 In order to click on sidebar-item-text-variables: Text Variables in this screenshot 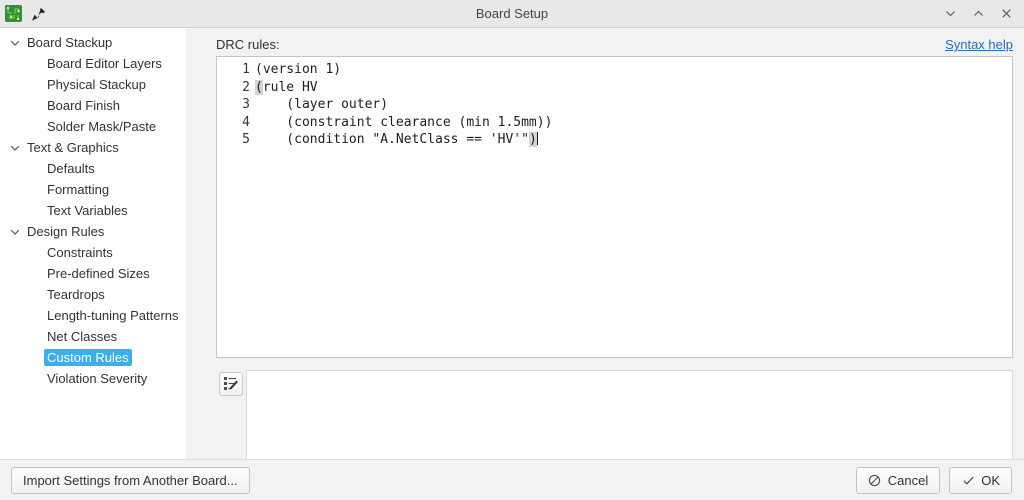, I will do `click(93, 210)`.